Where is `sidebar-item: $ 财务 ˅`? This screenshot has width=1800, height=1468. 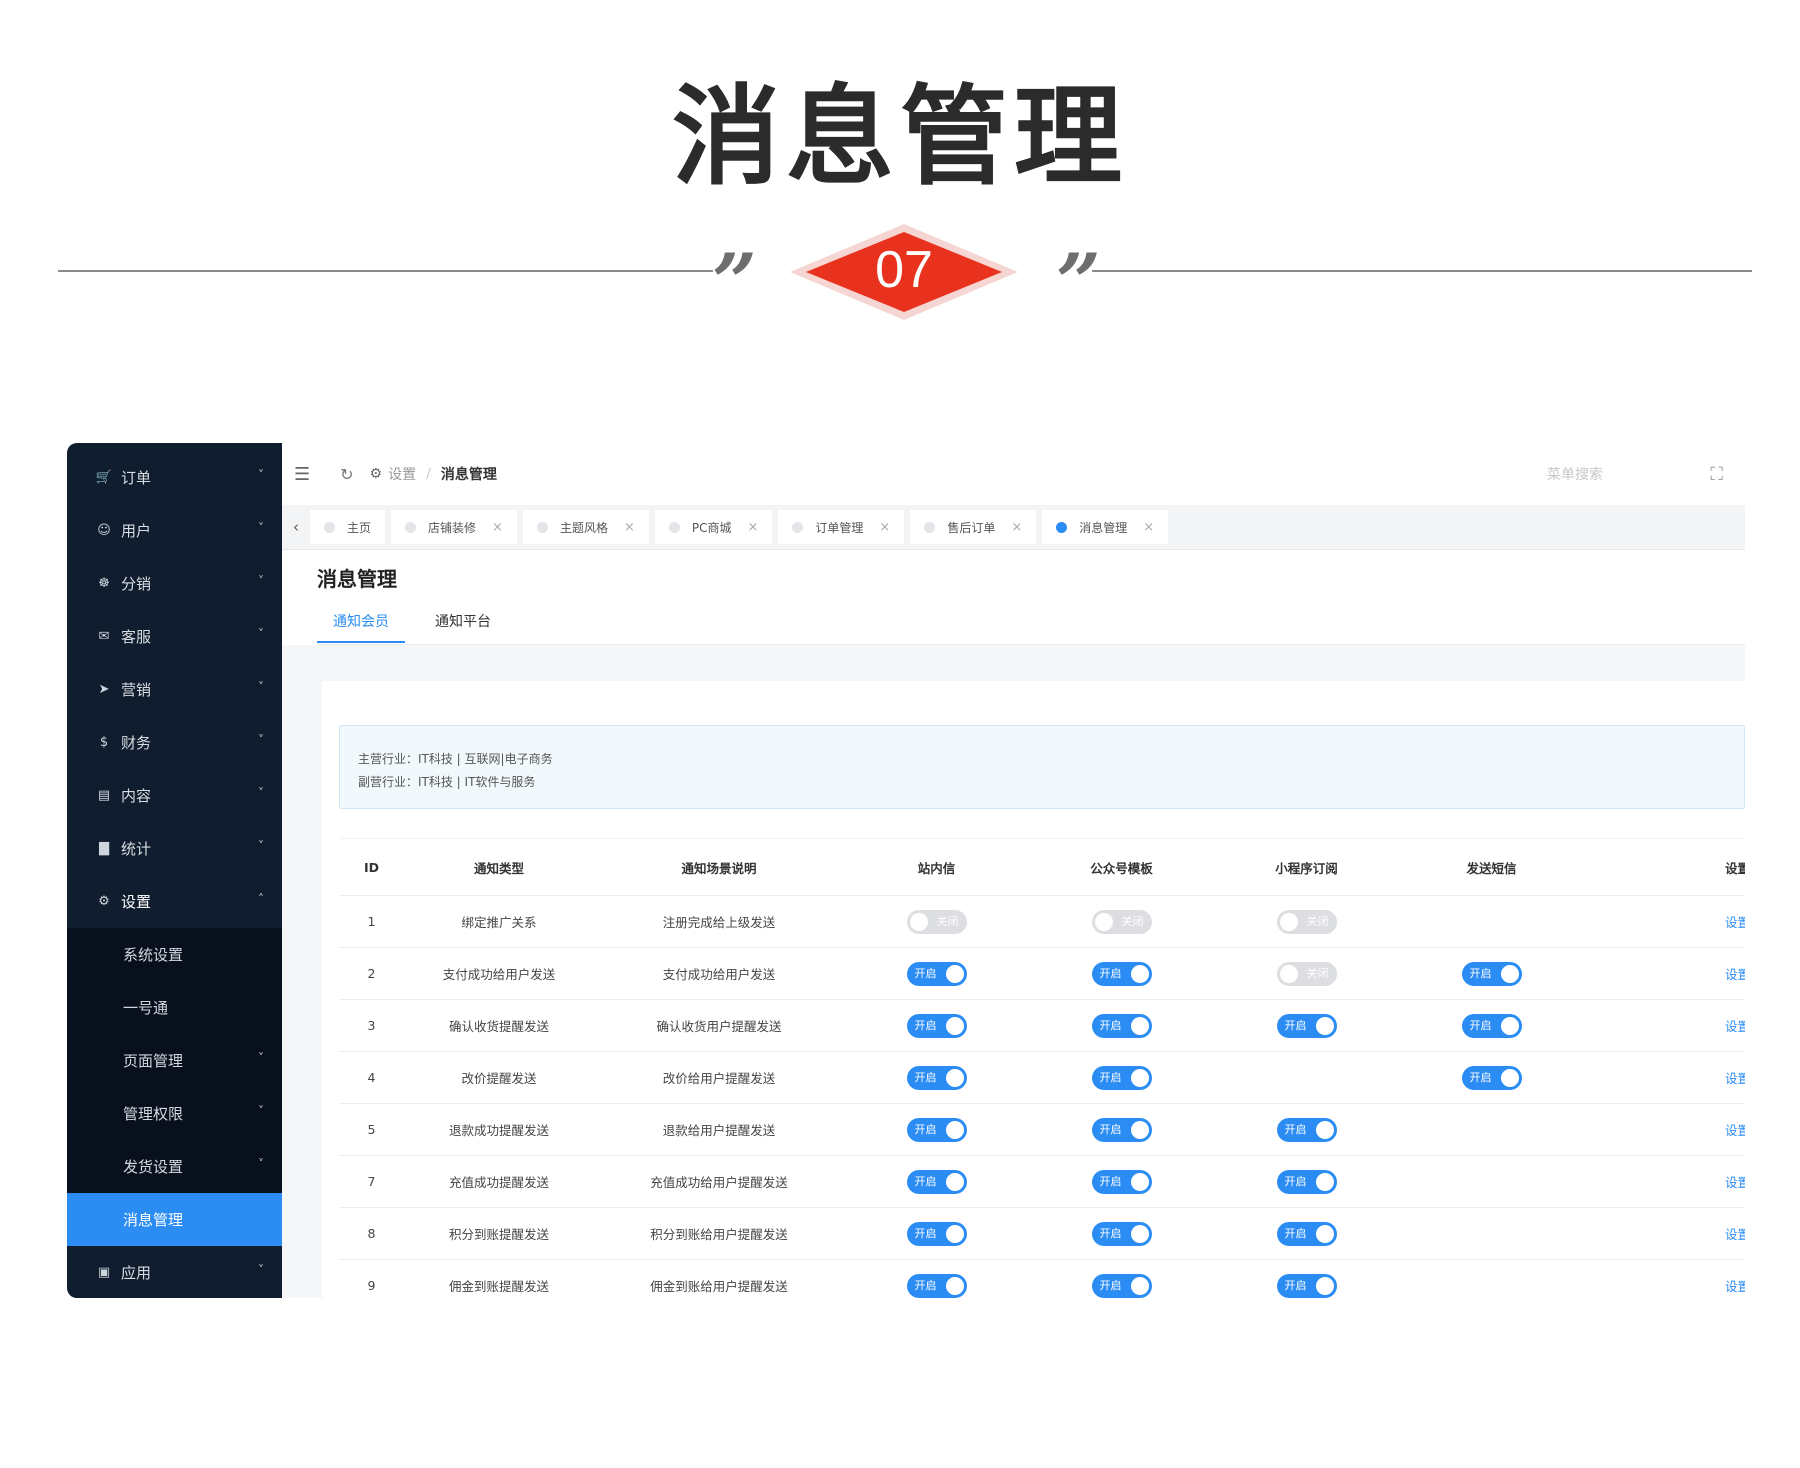 sidebar-item: $ 财务 ˅ is located at coordinates (174, 742).